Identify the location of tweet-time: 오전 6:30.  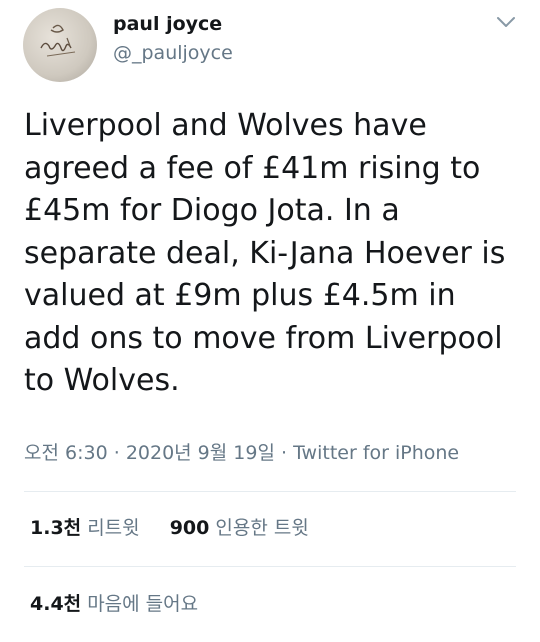
(66, 453).